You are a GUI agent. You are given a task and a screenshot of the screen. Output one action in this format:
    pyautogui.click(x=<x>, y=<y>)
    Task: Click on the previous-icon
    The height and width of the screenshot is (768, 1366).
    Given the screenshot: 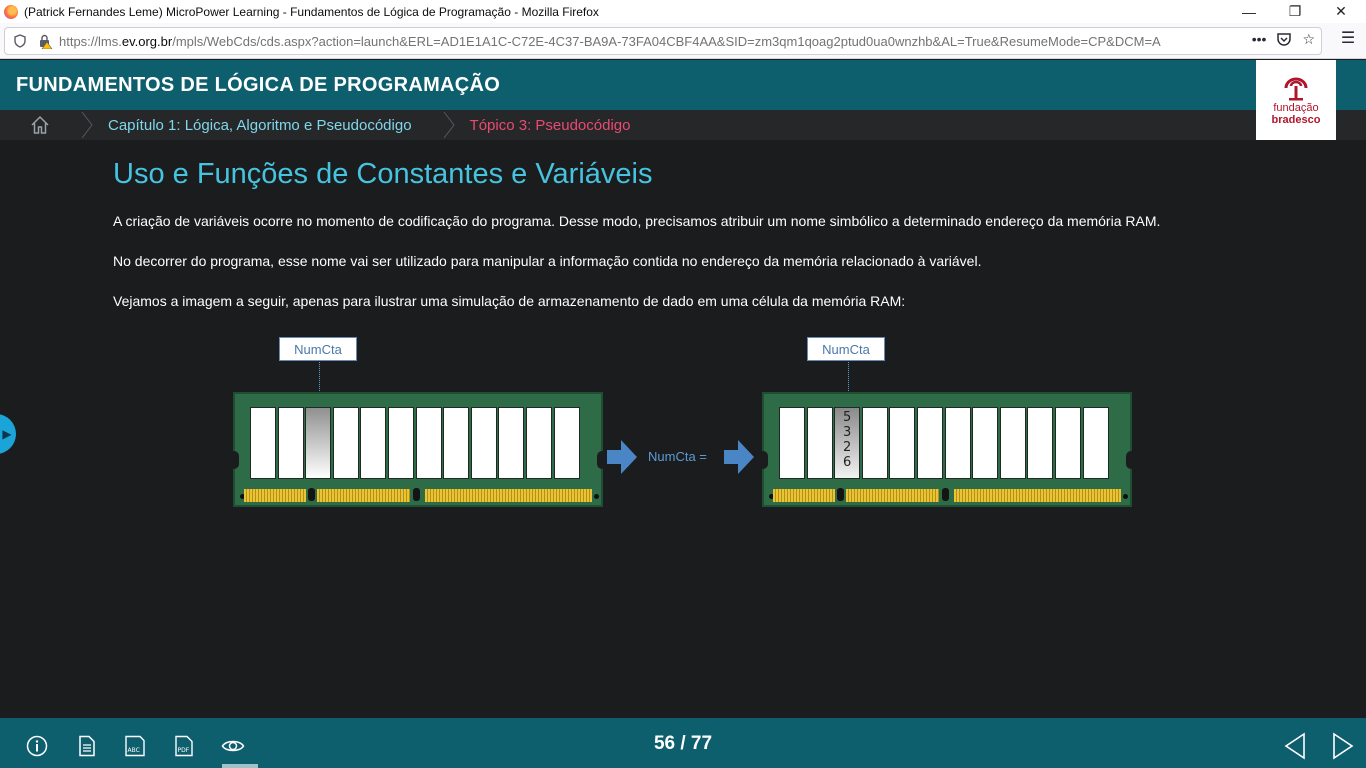 What is the action you would take?
    pyautogui.click(x=1295, y=746)
    